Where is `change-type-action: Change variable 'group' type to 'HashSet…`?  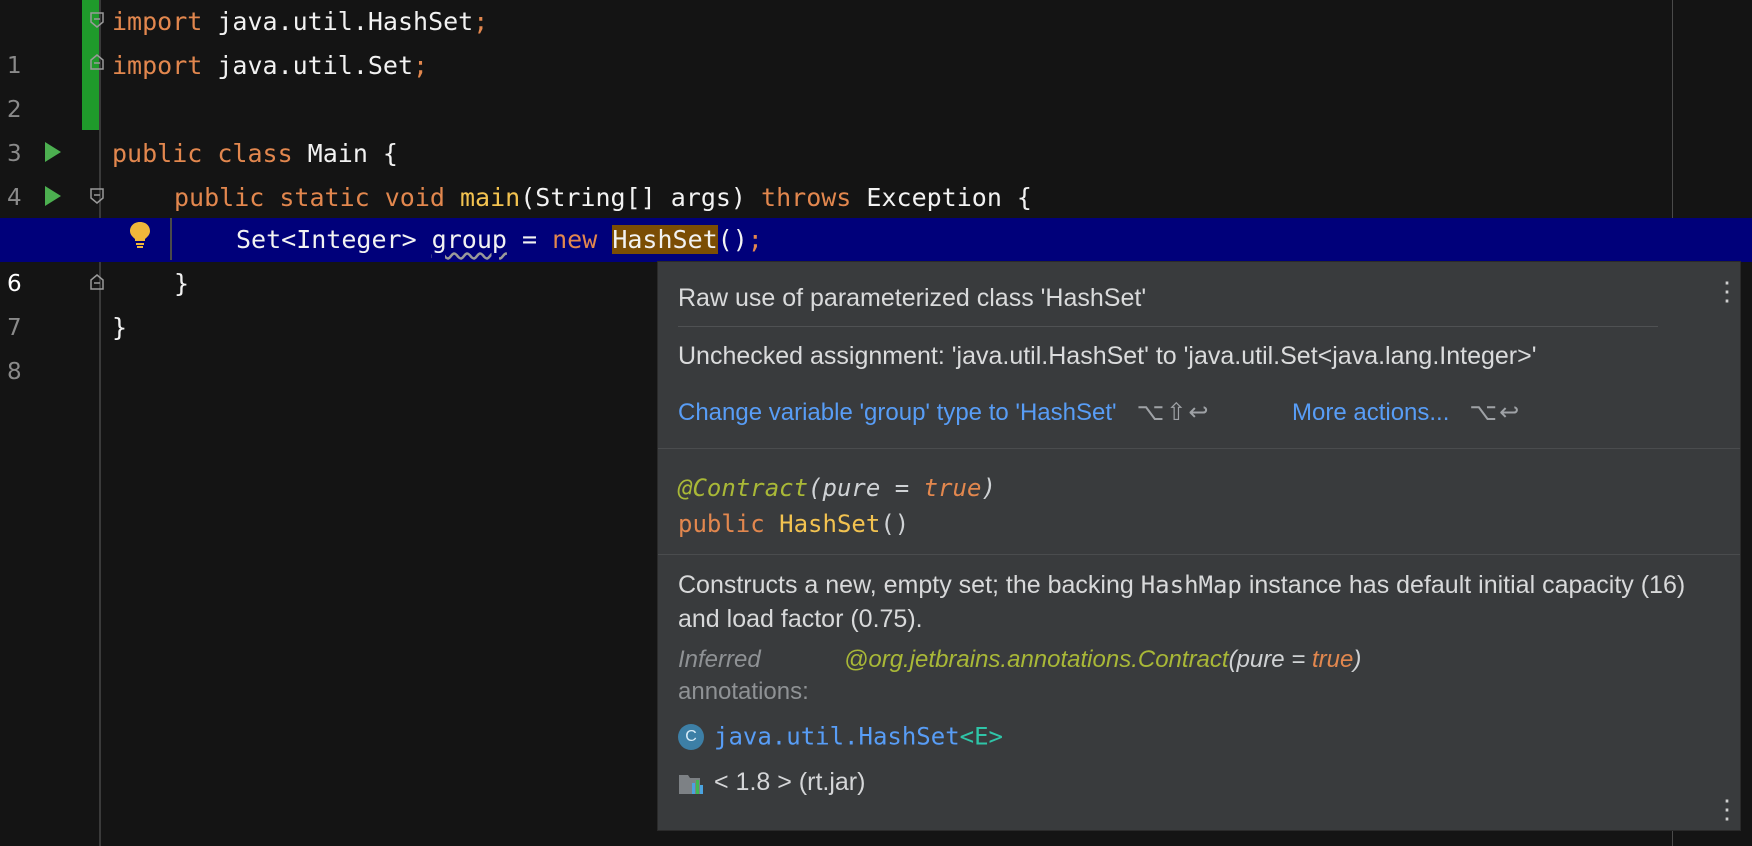 change-type-action: Change variable 'group' type to 'HashSet… is located at coordinates (897, 412).